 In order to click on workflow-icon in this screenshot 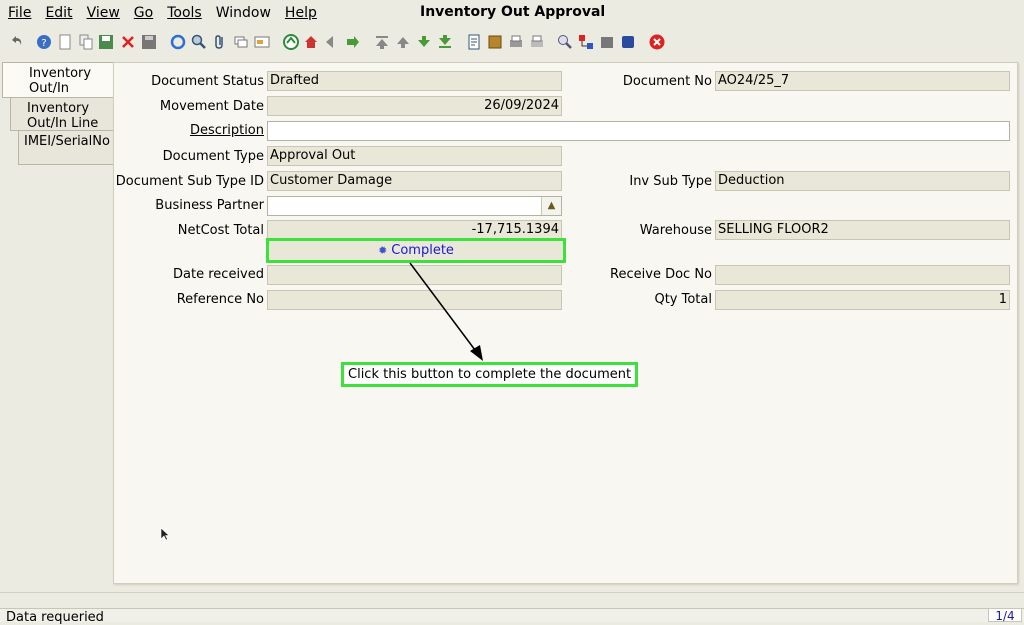, I will do `click(586, 42)`.